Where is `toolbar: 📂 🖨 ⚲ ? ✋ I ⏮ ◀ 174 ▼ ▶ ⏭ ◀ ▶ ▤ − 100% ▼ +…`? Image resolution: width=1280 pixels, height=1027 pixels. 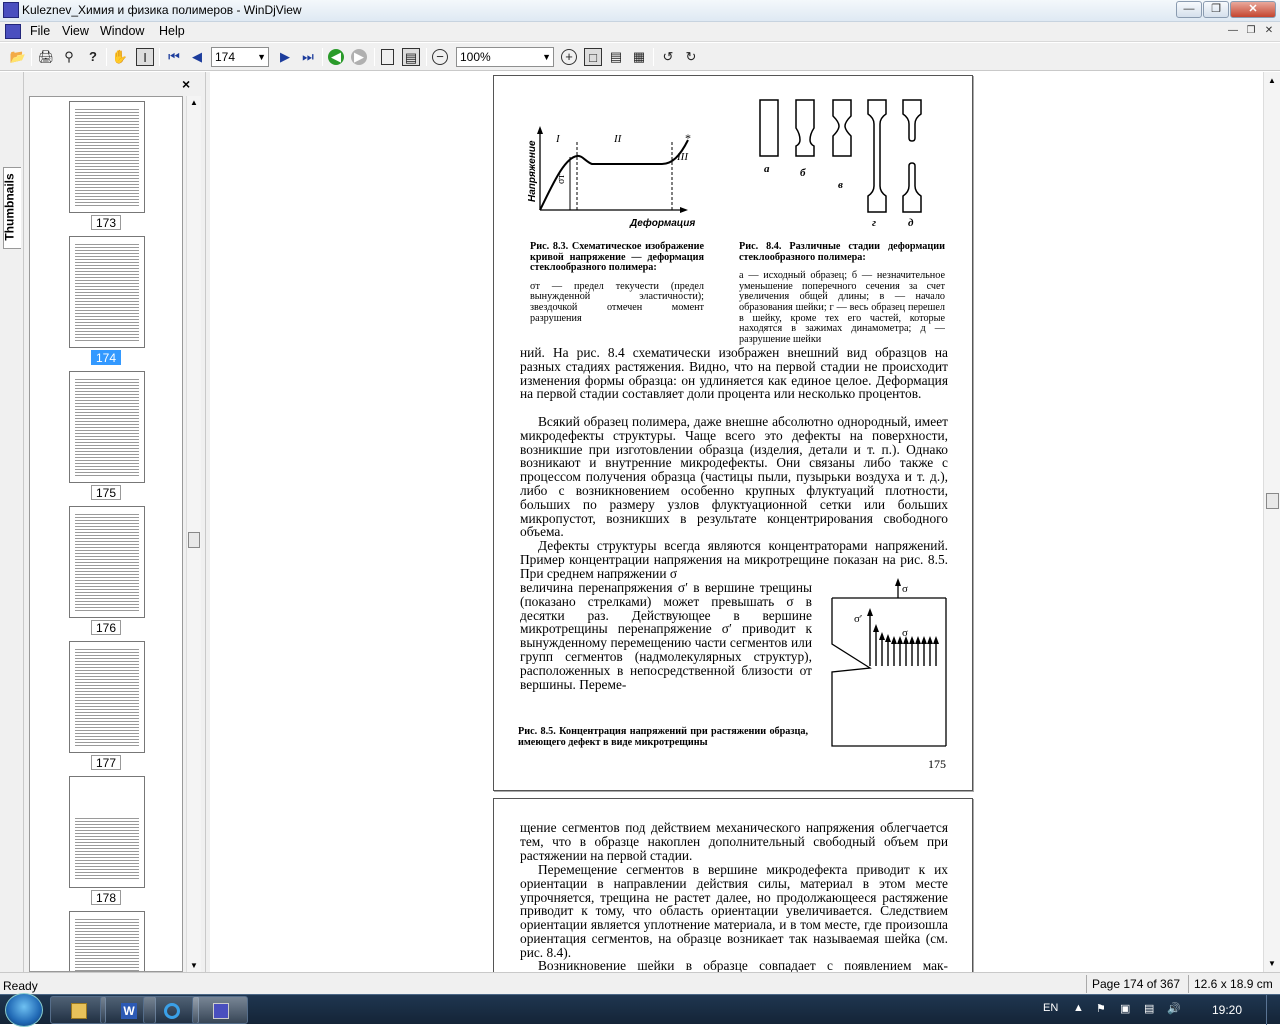
toolbar: 📂 🖨 ⚲ ? ✋ I ⏮ ◀ 174 ▼ ▶ ⏭ ◀ ▶ ▤ − 100% ▼ +… is located at coordinates (640, 57).